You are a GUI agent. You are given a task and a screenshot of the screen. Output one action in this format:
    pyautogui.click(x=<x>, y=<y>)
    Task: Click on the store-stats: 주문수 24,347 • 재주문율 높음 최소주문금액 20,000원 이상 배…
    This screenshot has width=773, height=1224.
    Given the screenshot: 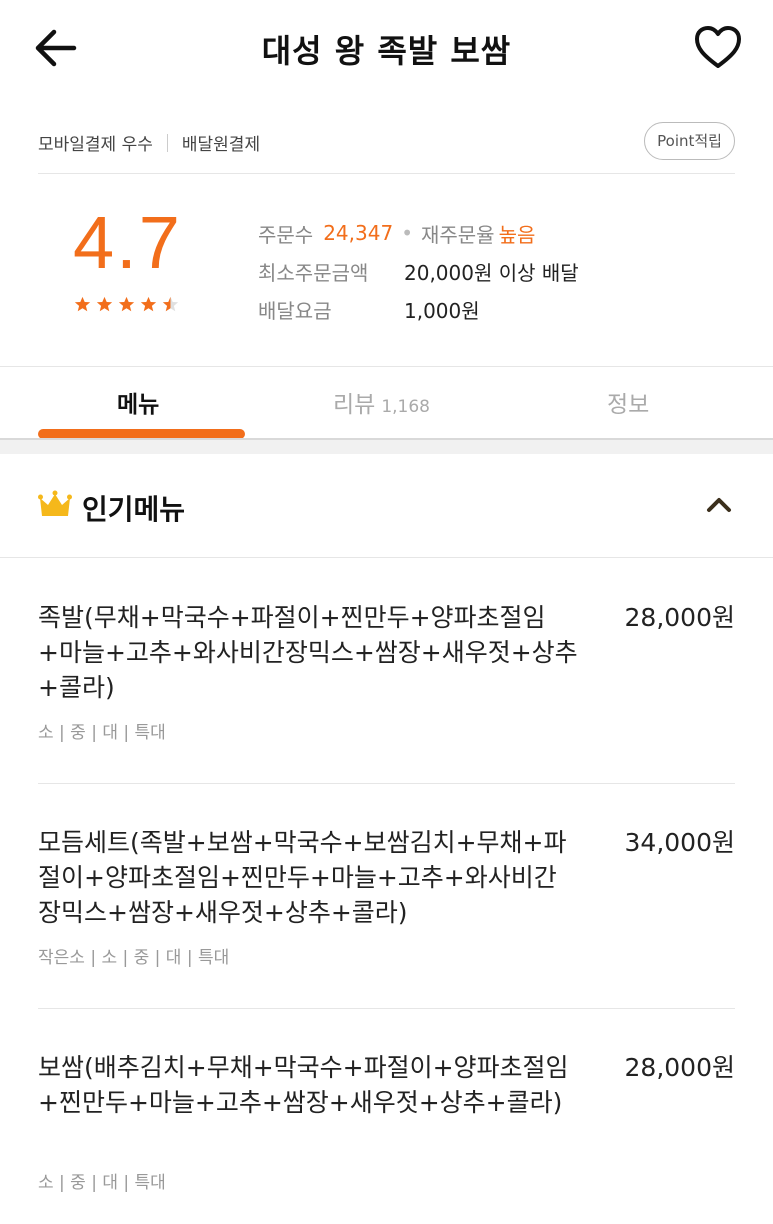 What is the action you would take?
    pyautogui.click(x=418, y=271)
    